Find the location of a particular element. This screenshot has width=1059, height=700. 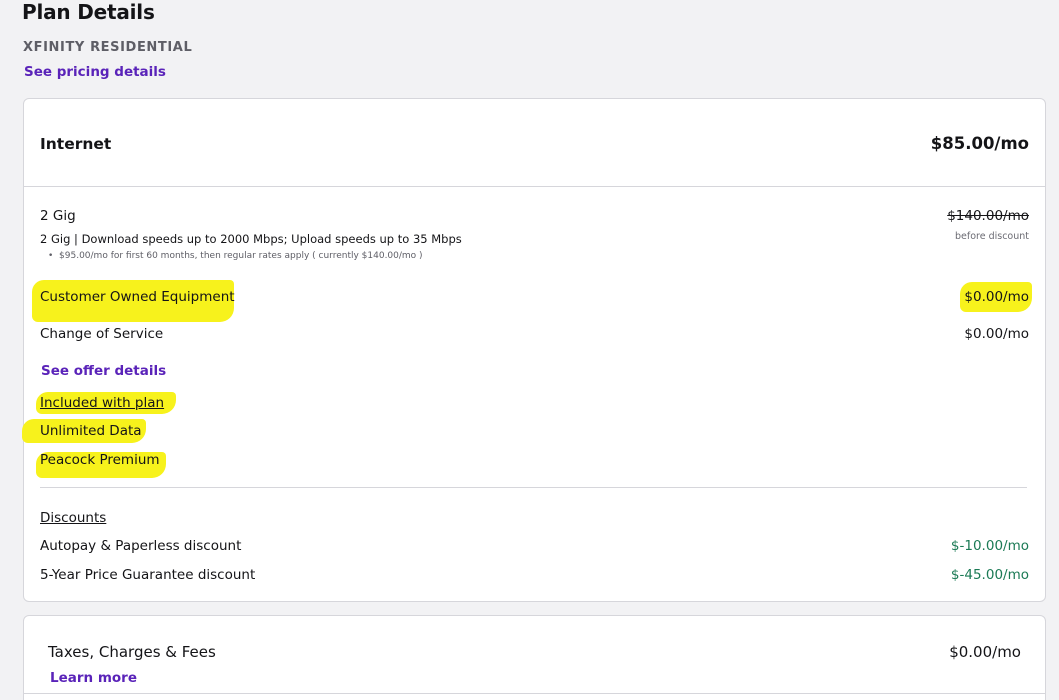

discounts-heading: Discounts is located at coordinates (73, 518).